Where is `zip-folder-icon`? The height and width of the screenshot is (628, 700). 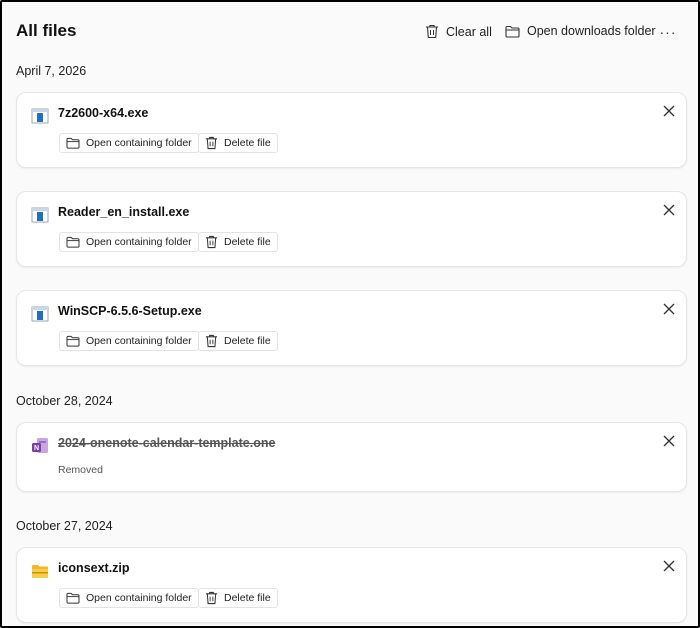
zip-folder-icon is located at coordinates (40, 571).